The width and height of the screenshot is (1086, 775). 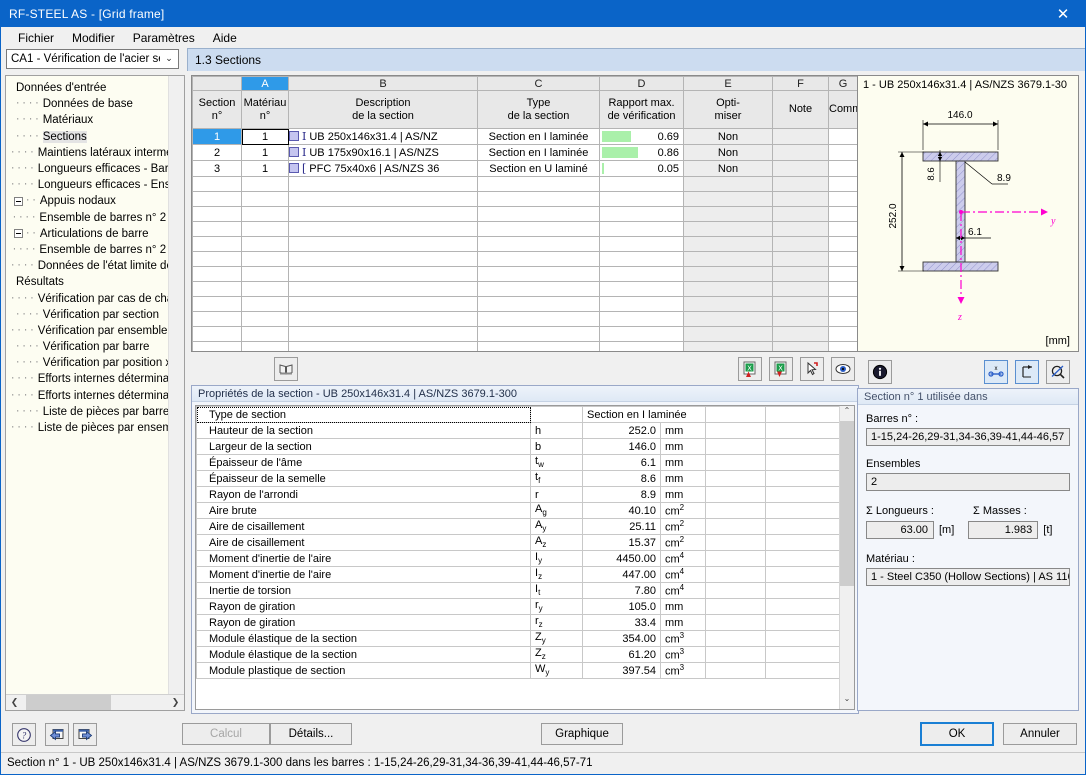 I want to click on sidebar-item: ···· Vérification par barre, so click(x=97, y=347).